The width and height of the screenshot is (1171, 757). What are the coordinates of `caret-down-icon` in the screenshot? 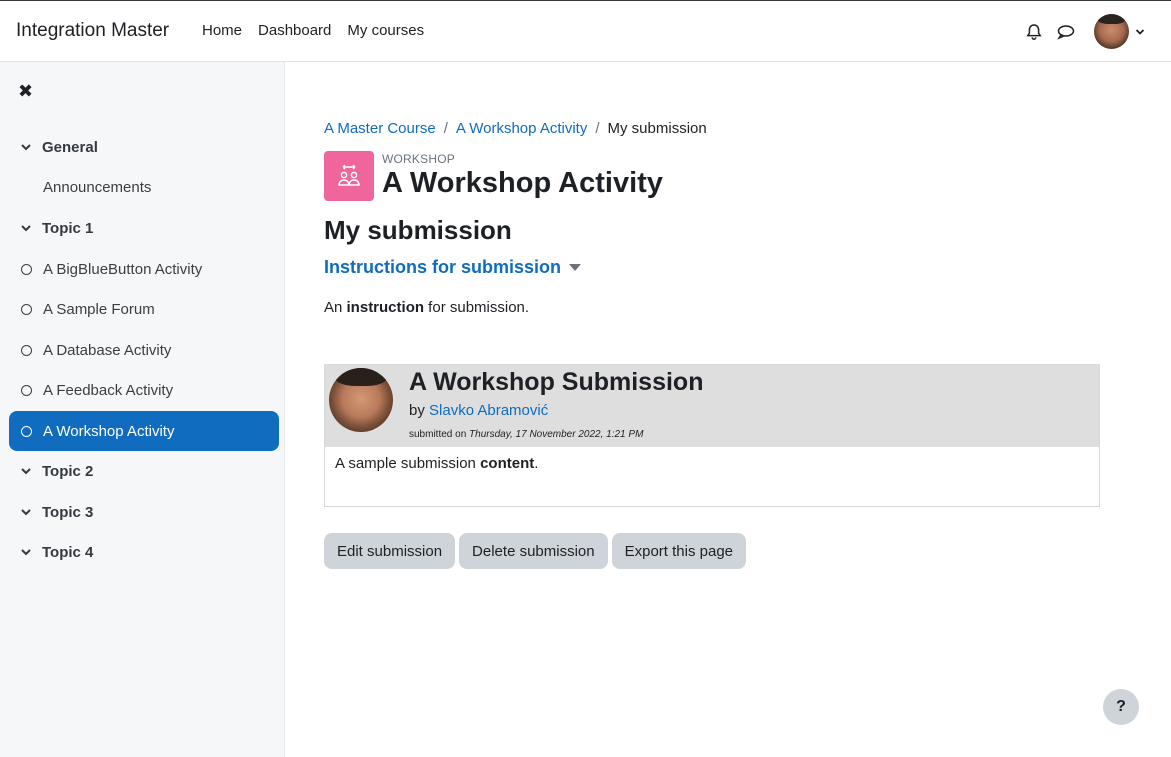 It's located at (575, 267).